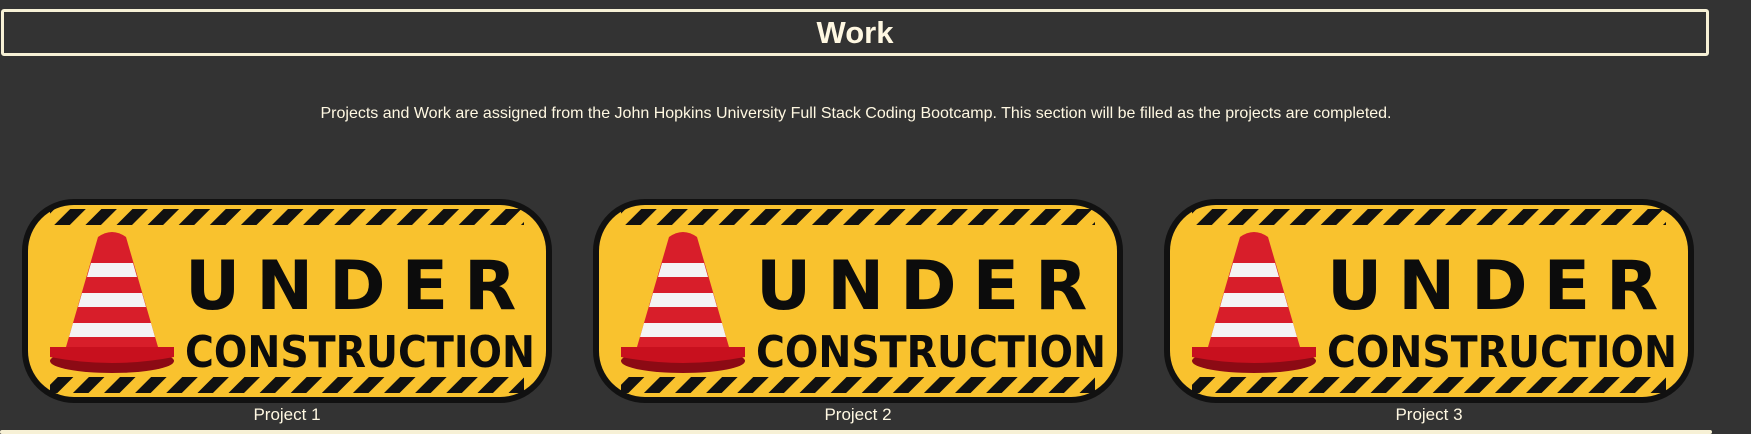 The height and width of the screenshot is (434, 1751). I want to click on section-title: Work, so click(855, 32).